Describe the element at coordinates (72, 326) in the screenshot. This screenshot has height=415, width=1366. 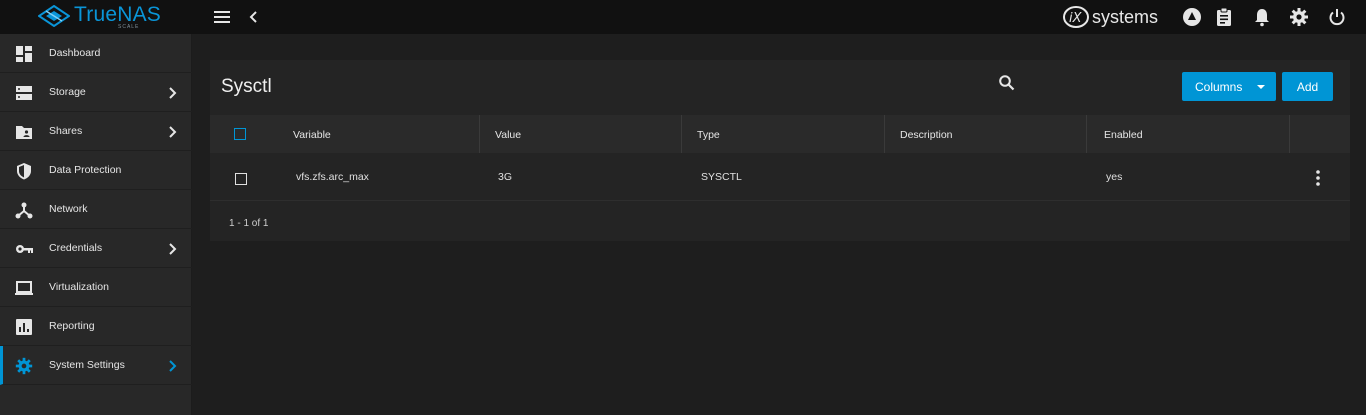
I see `sidebar-item-label: Reporting` at that location.